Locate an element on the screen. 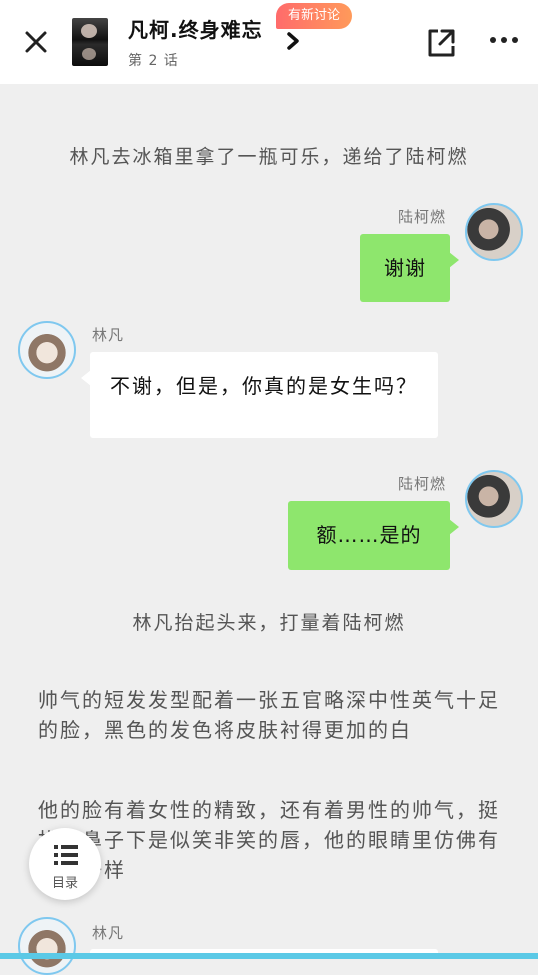  share-button is located at coordinates (441, 43).